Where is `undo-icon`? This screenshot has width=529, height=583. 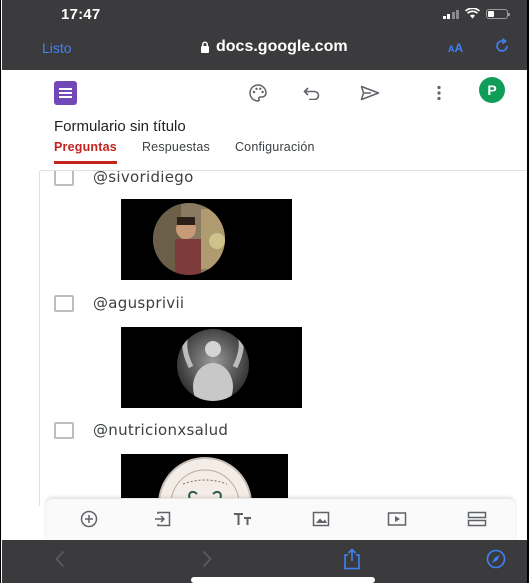 undo-icon is located at coordinates (312, 93).